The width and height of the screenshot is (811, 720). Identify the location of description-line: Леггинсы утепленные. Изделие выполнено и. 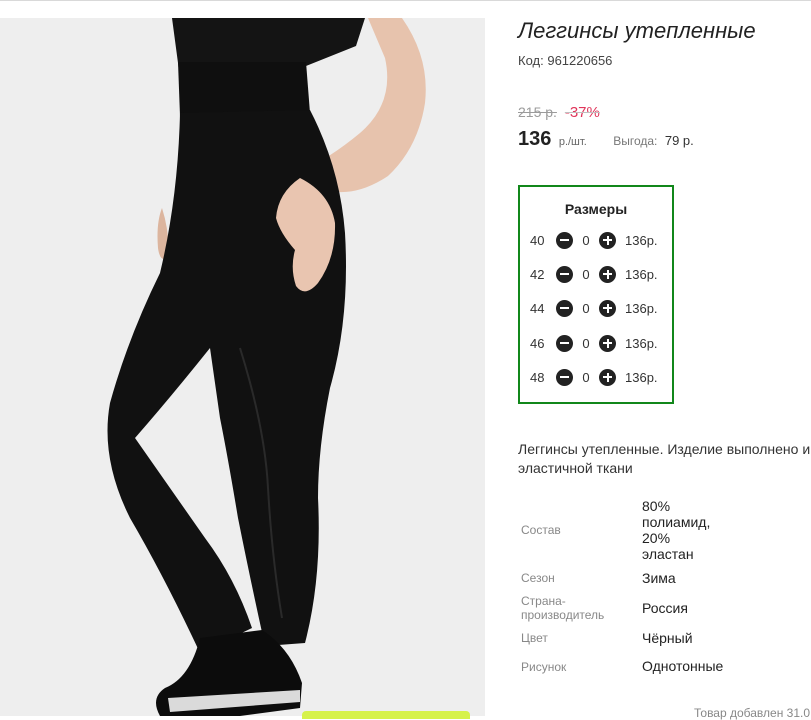
(664, 449).